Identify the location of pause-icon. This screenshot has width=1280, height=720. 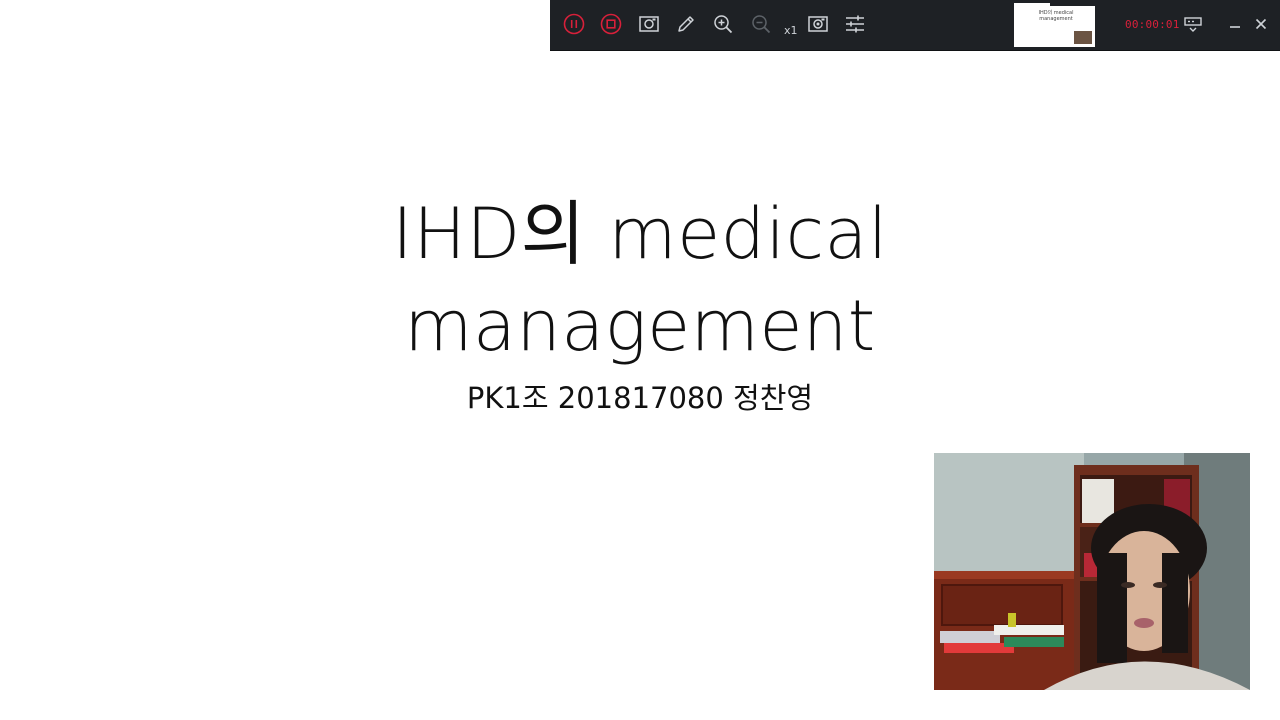
(574, 24).